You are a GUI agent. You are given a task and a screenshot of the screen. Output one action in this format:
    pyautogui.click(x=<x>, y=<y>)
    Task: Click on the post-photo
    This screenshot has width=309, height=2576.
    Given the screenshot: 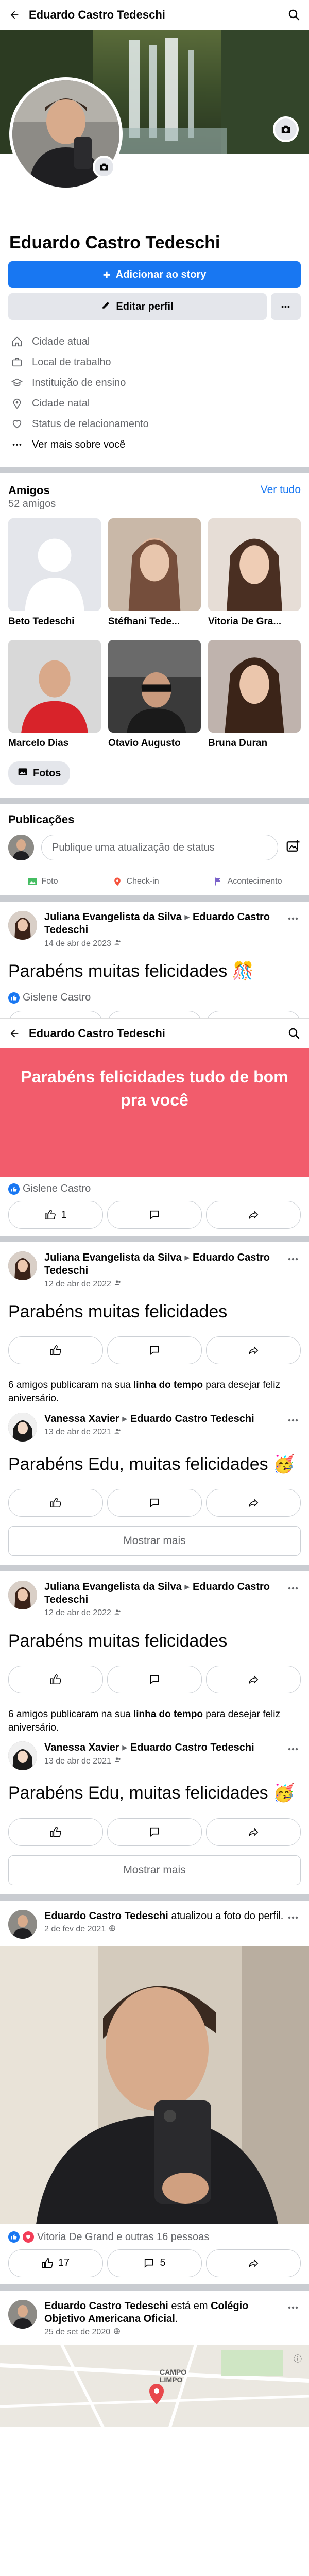 What is the action you would take?
    pyautogui.click(x=154, y=2084)
    